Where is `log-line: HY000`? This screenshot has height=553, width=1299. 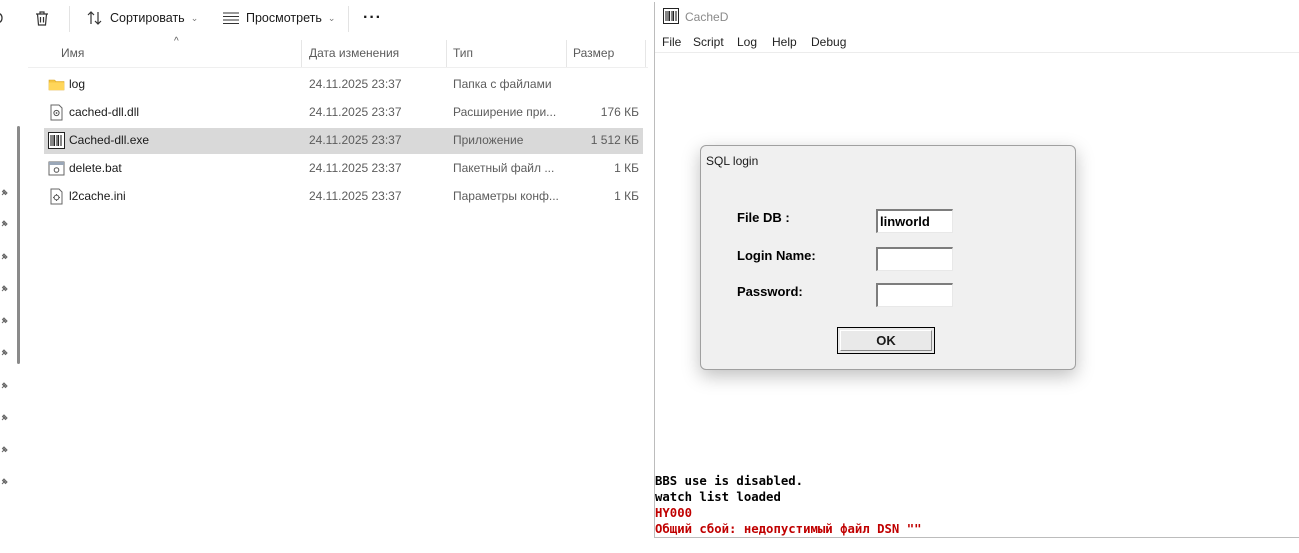
log-line: HY000 is located at coordinates (674, 513).